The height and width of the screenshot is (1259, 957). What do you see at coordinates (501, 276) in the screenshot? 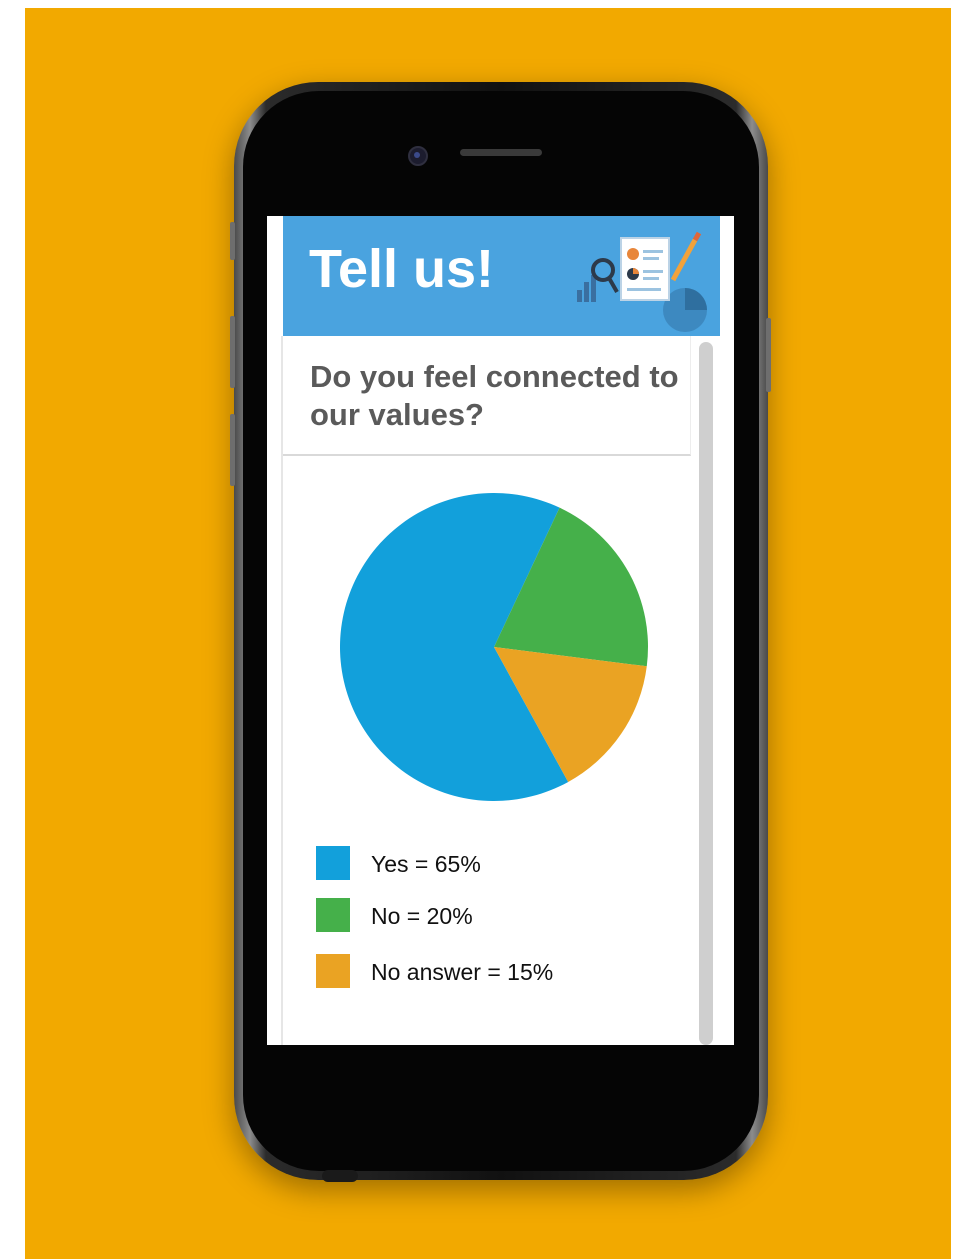
I see `app-header: Tell us!` at bounding box center [501, 276].